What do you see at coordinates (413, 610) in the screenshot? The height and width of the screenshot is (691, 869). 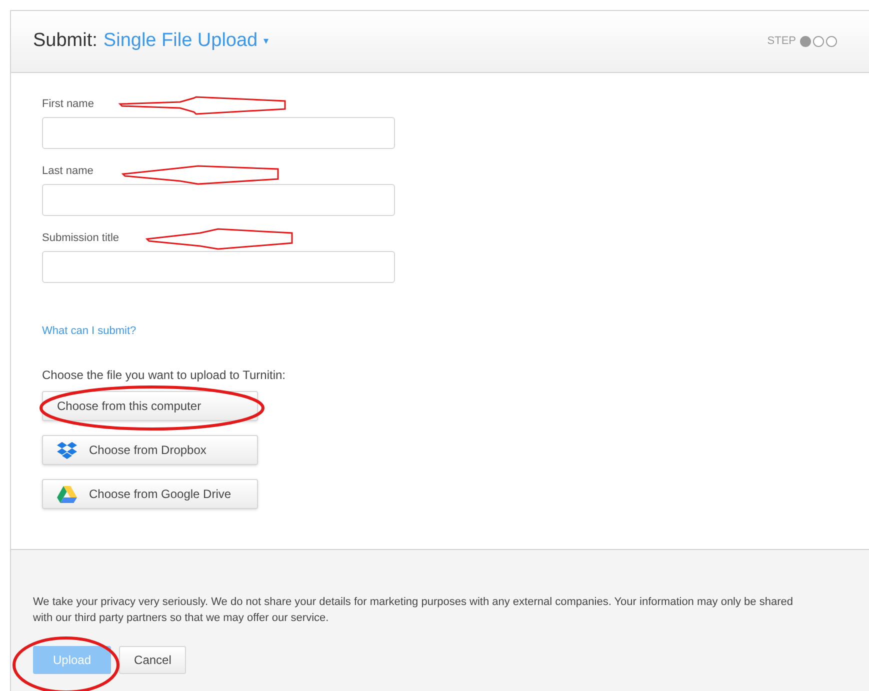 I see `privacy-notice: We take your privacy very seriously. We do not share your details for marketing purposes with any external companies. Your information may only be shared with our third party partners so that we may offer our service.` at bounding box center [413, 610].